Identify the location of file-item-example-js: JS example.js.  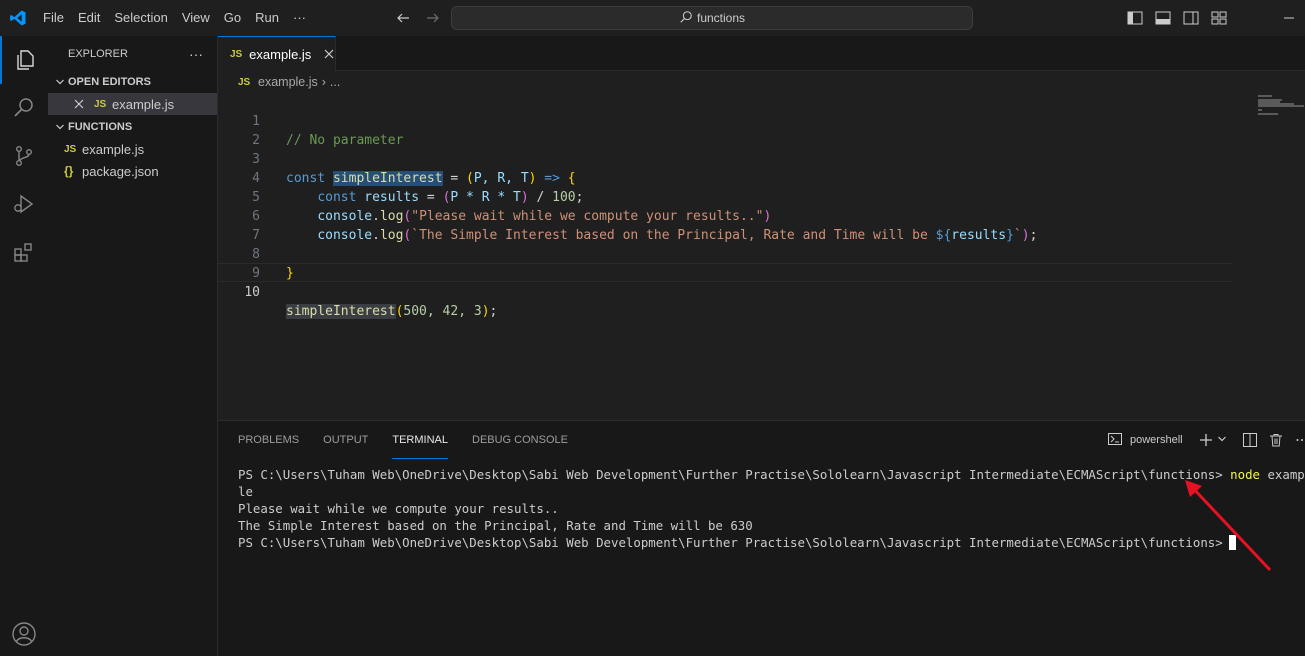
(132, 149).